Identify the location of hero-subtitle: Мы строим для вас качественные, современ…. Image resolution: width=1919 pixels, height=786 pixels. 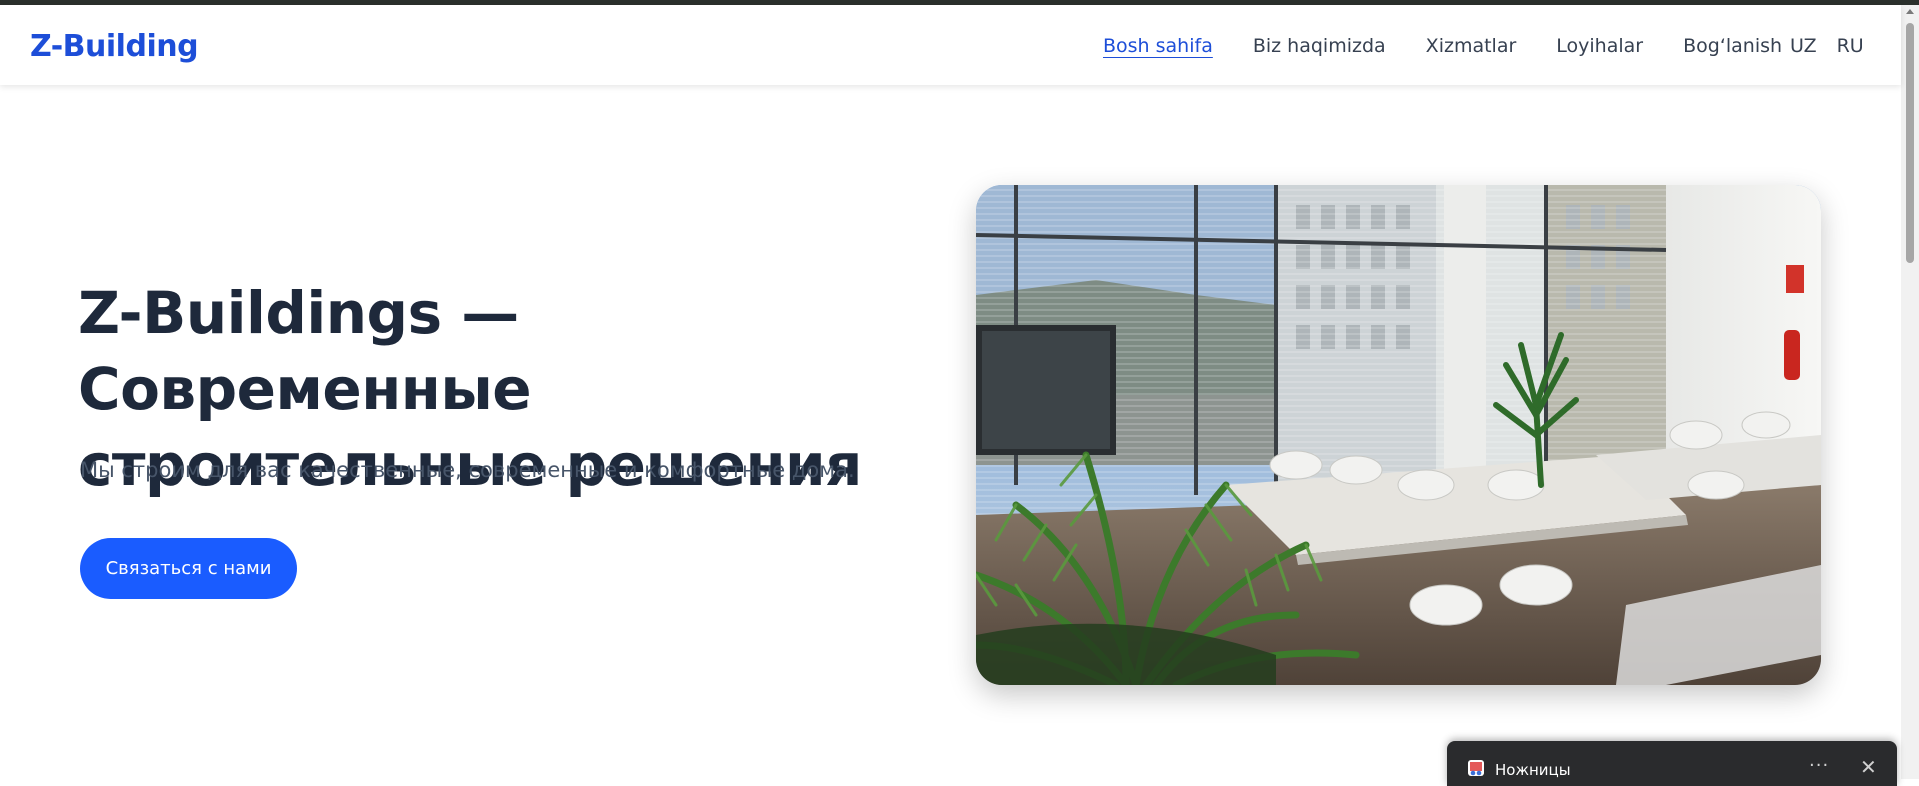
(467, 470).